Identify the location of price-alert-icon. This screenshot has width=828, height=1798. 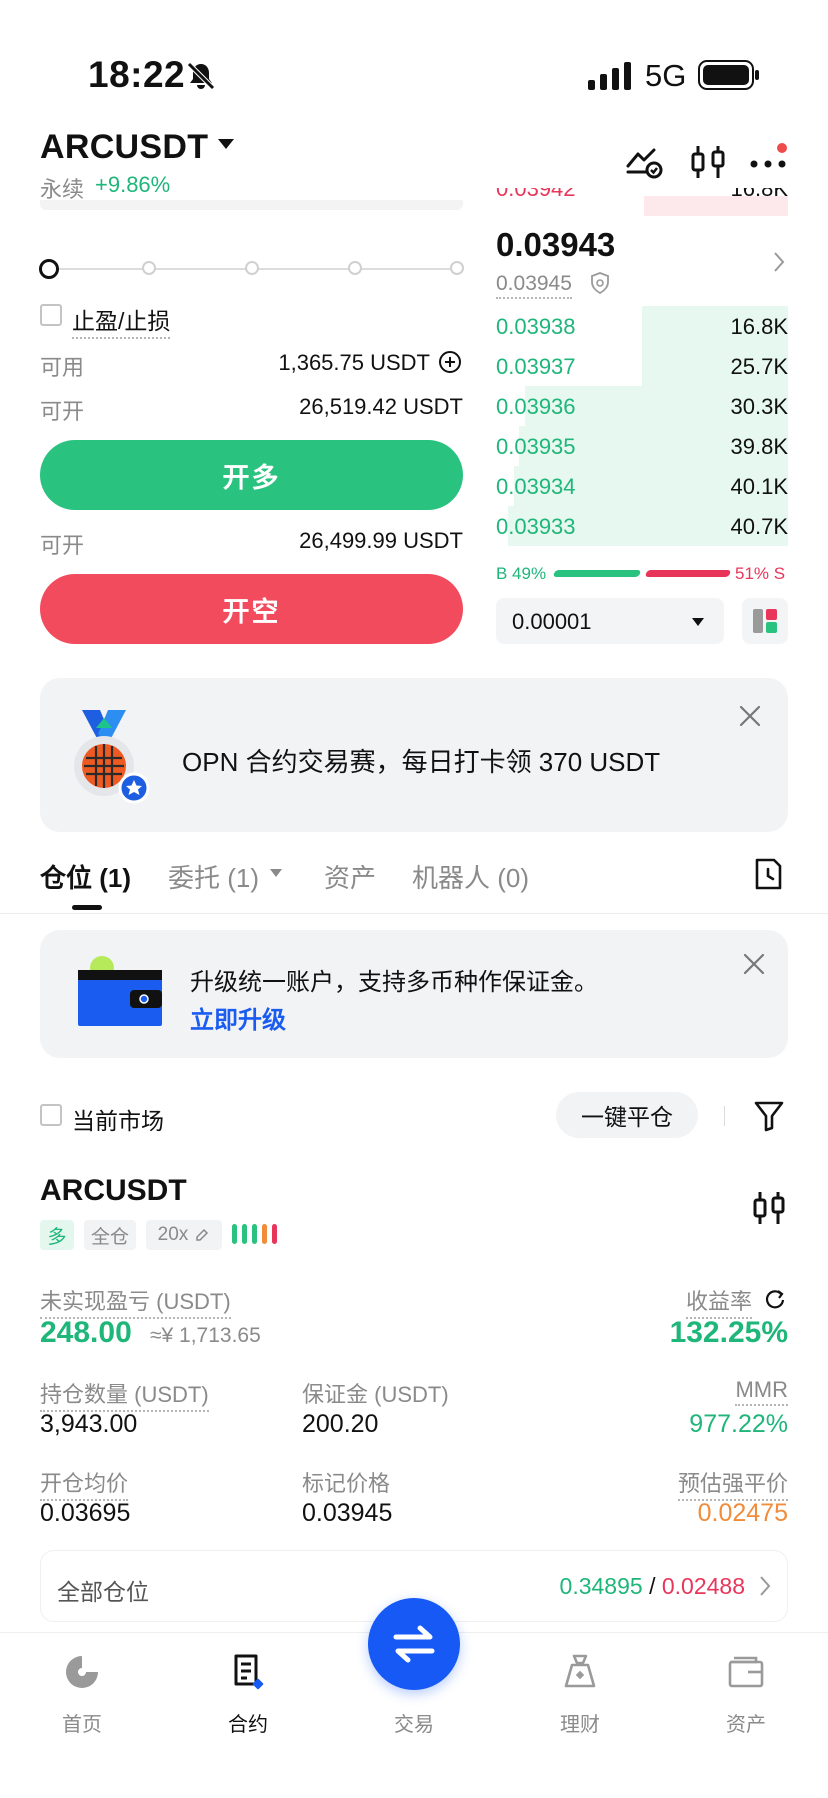
(644, 162).